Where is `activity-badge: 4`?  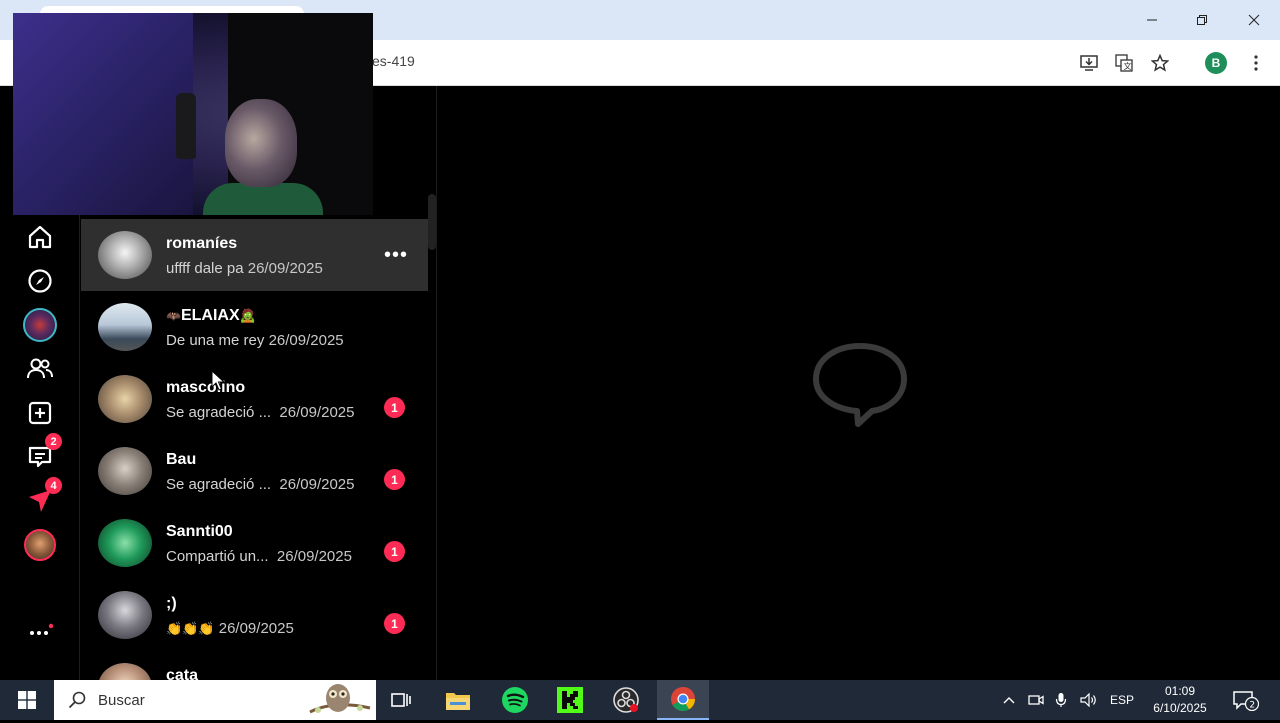 activity-badge: 4 is located at coordinates (53, 485).